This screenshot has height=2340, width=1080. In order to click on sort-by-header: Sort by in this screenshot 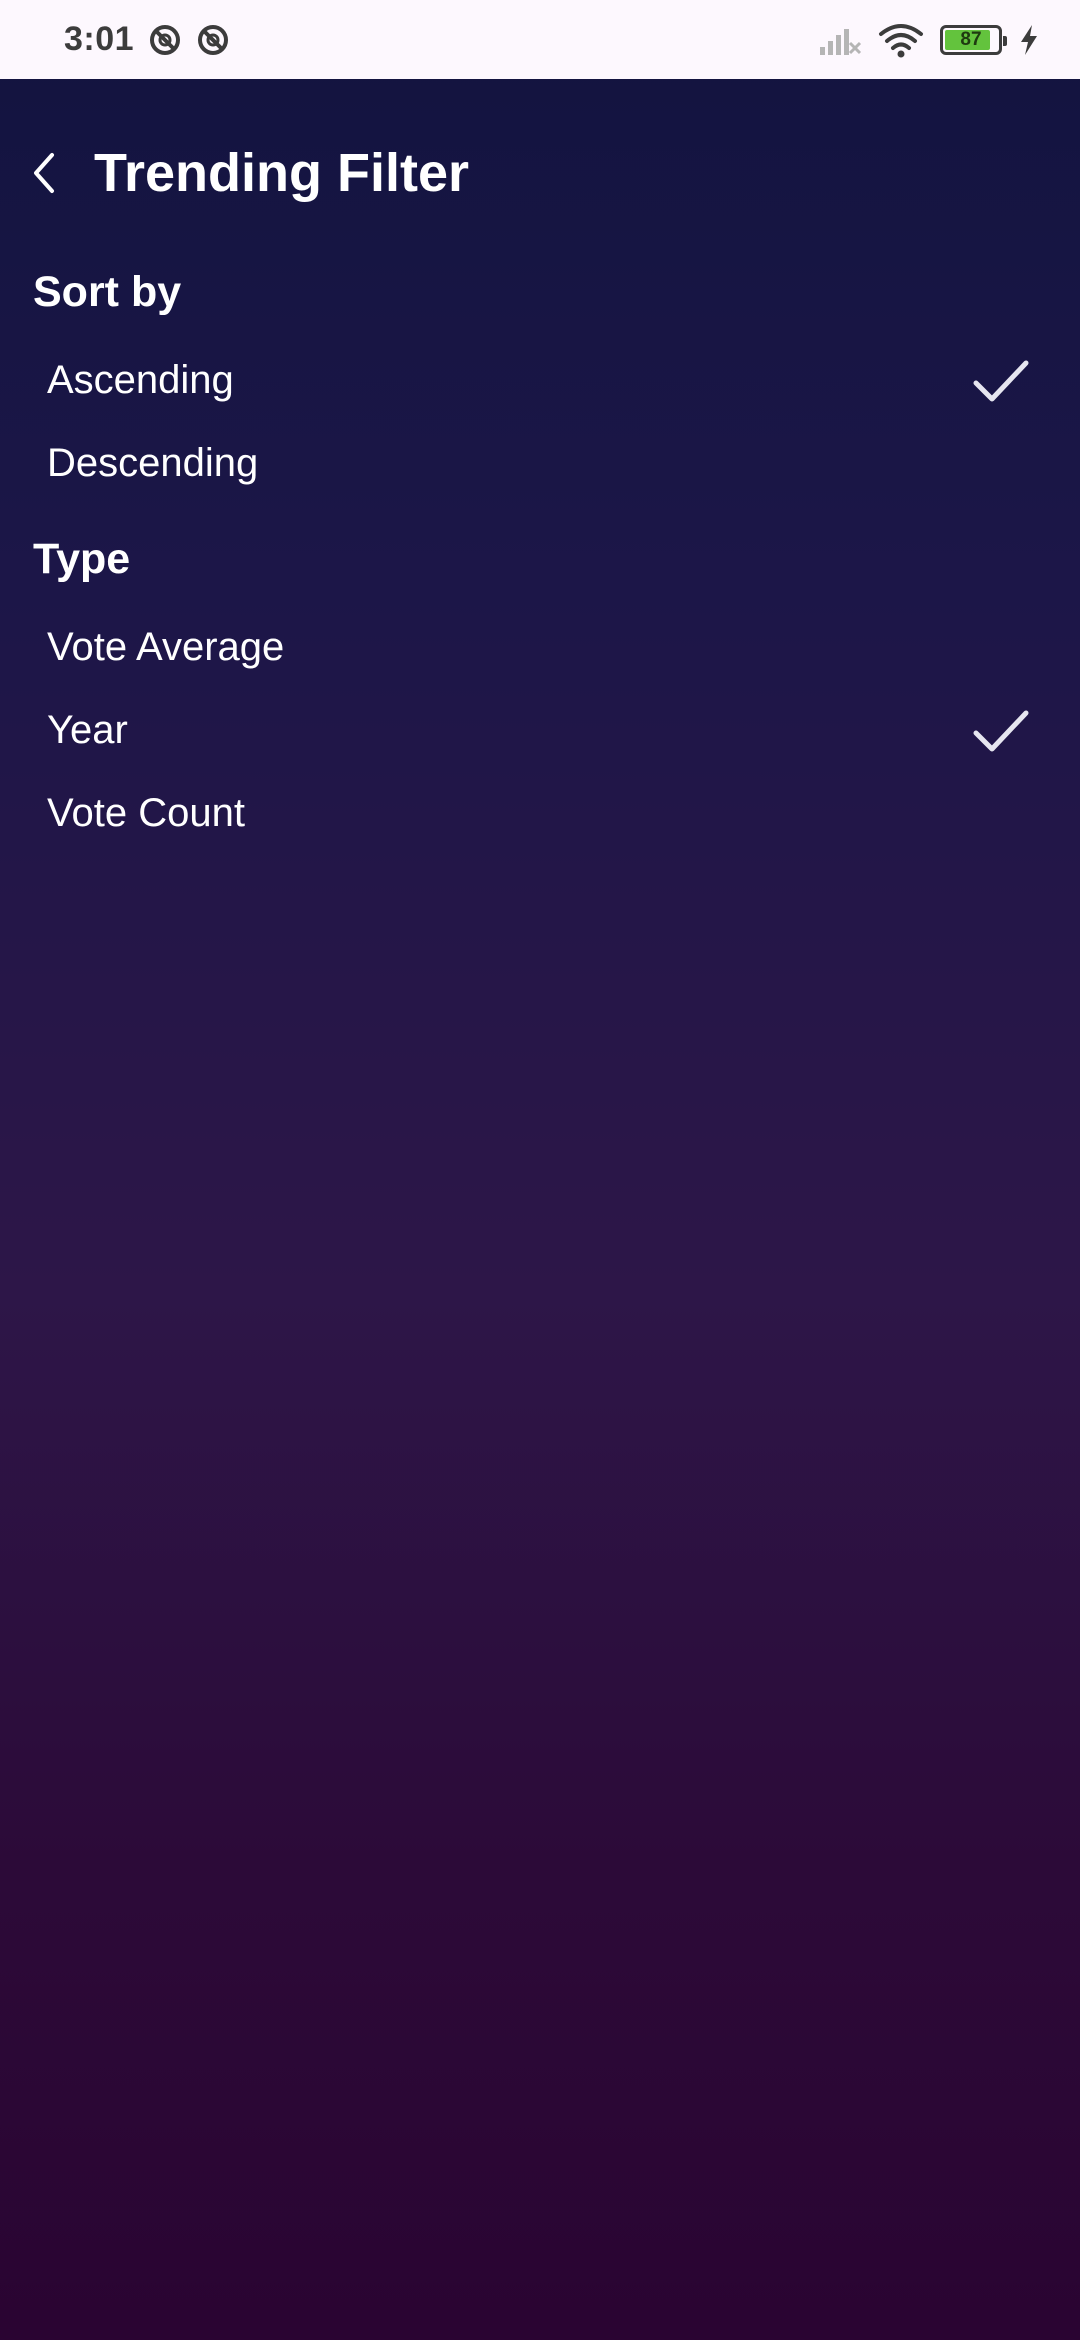, I will do `click(107, 292)`.